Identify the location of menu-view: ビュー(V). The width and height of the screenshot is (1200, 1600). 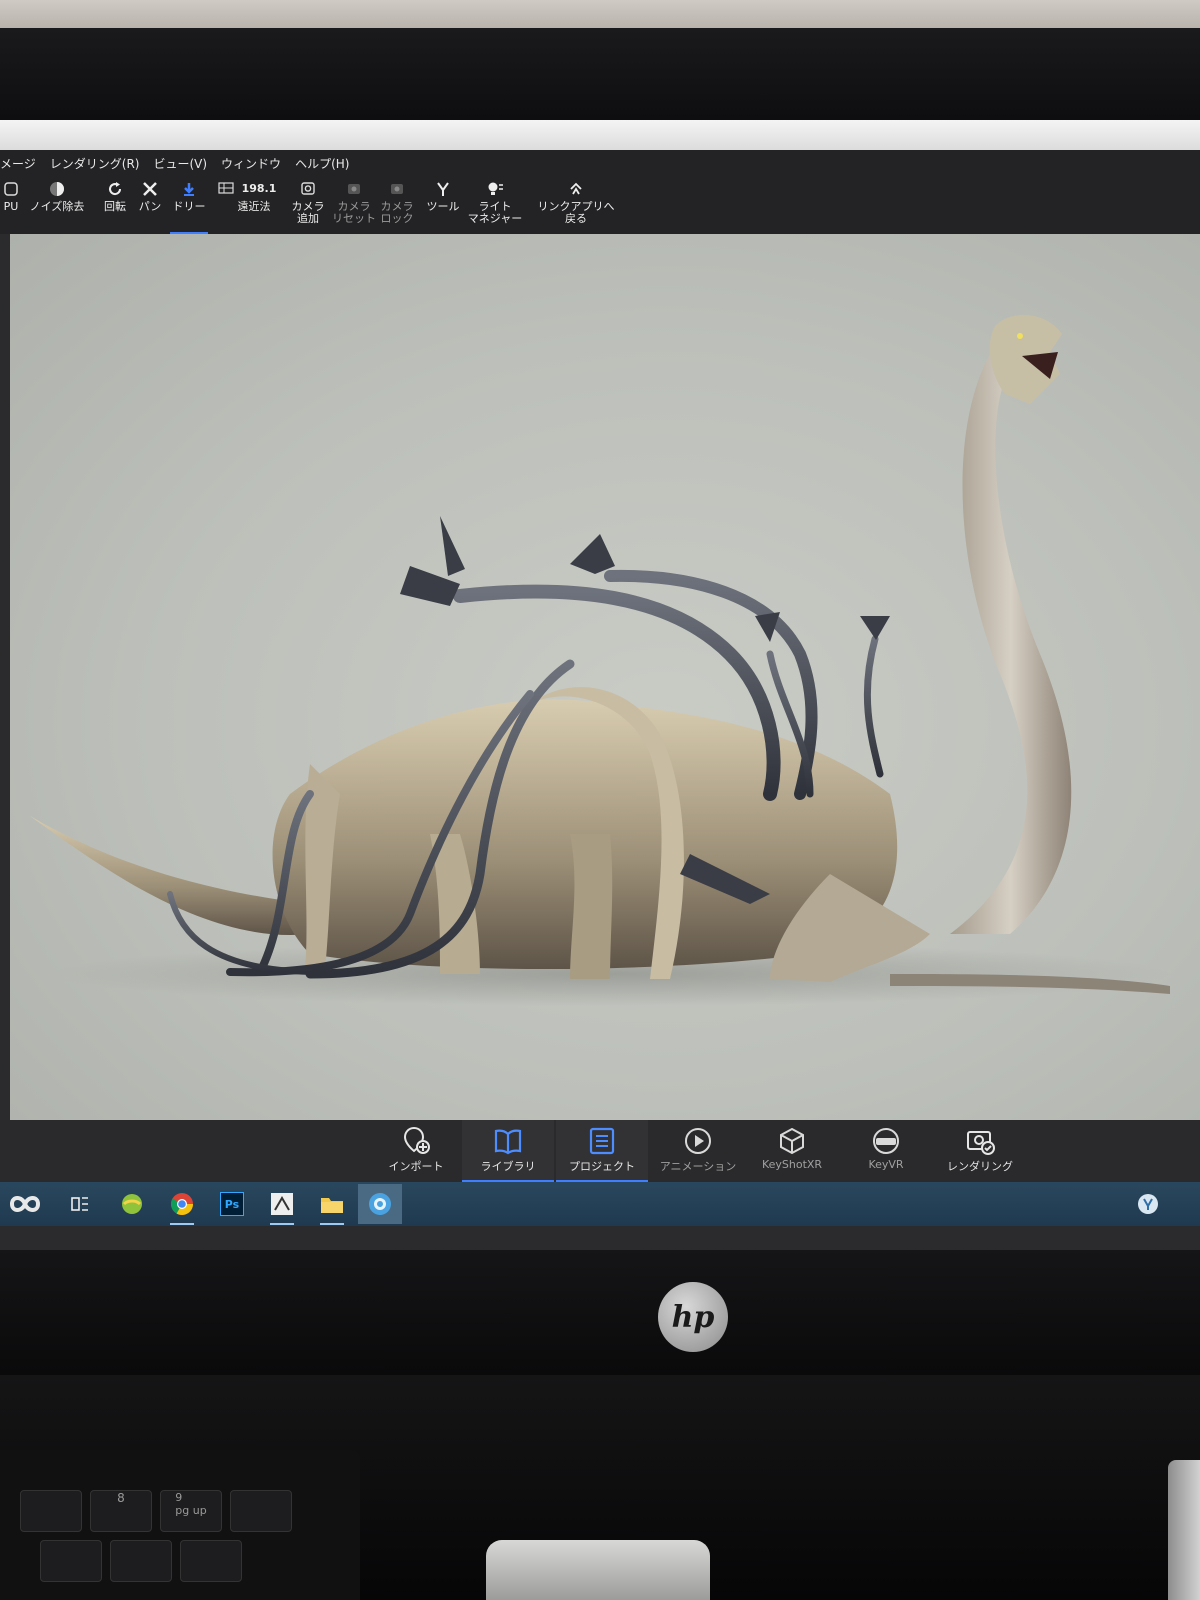
(180, 163).